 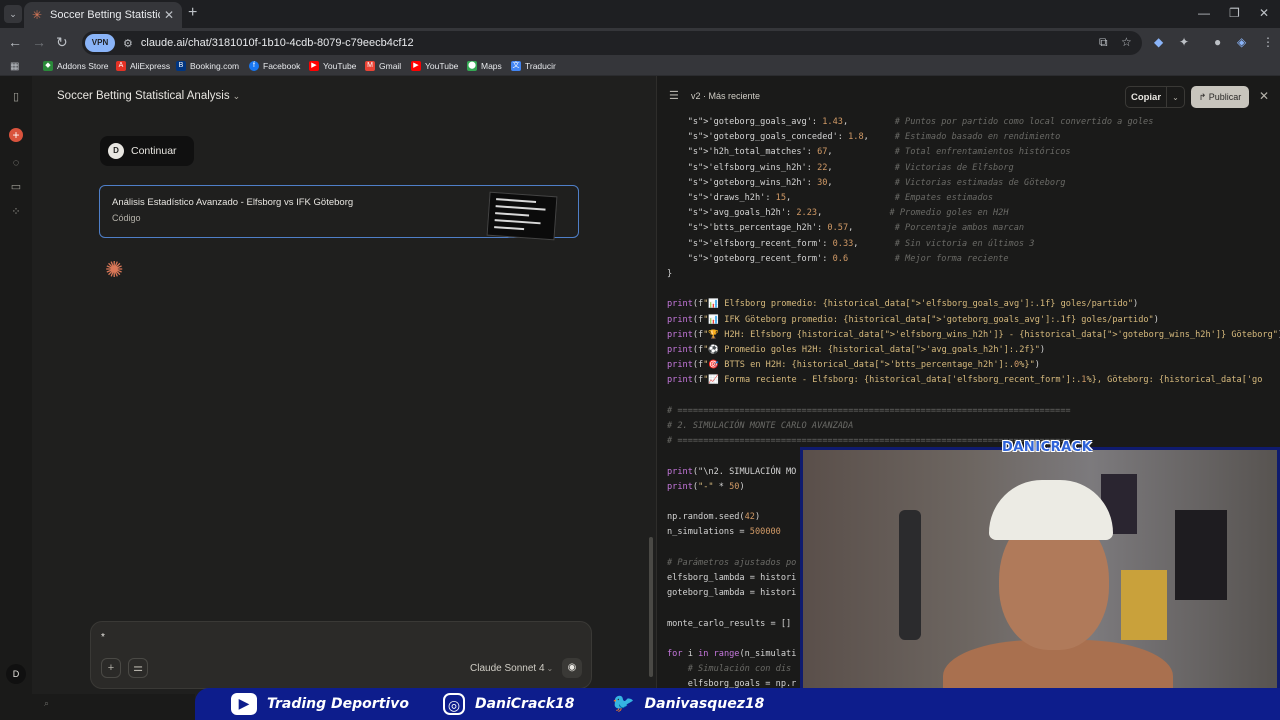 I want to click on close-icon: ✕, so click(x=1264, y=96).